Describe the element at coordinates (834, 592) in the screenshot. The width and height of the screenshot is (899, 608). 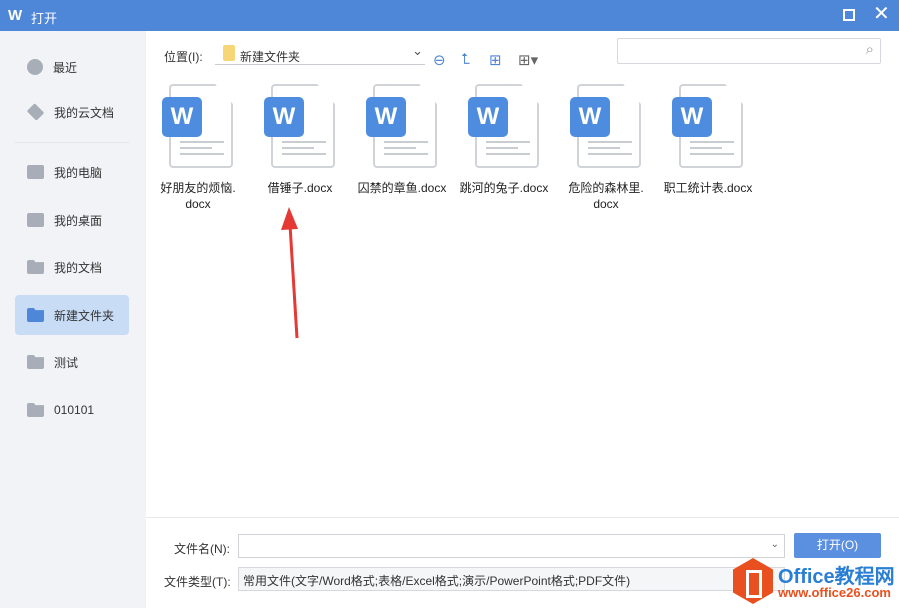
I see `watermark-url: www.office26.com` at that location.